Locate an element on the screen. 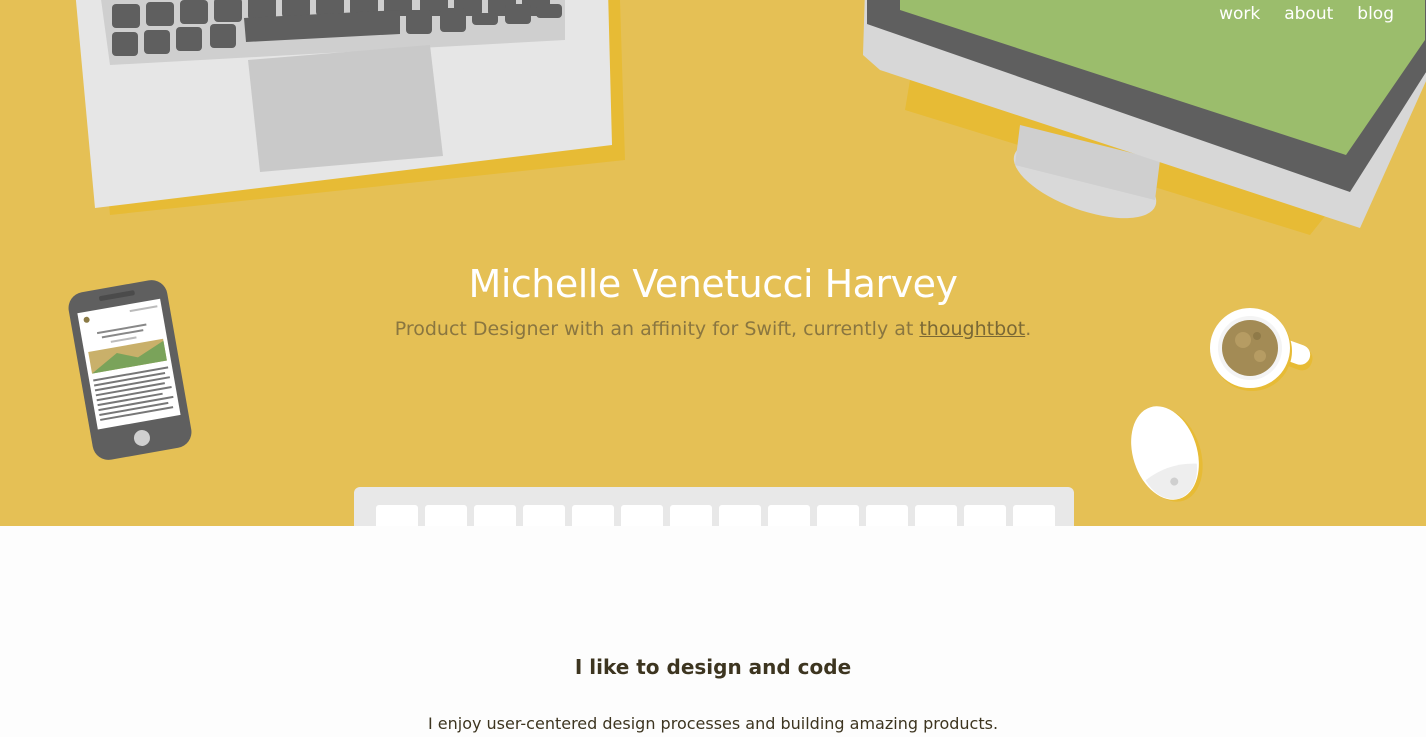  section-heading: I like to design and code is located at coordinates (713, 667).